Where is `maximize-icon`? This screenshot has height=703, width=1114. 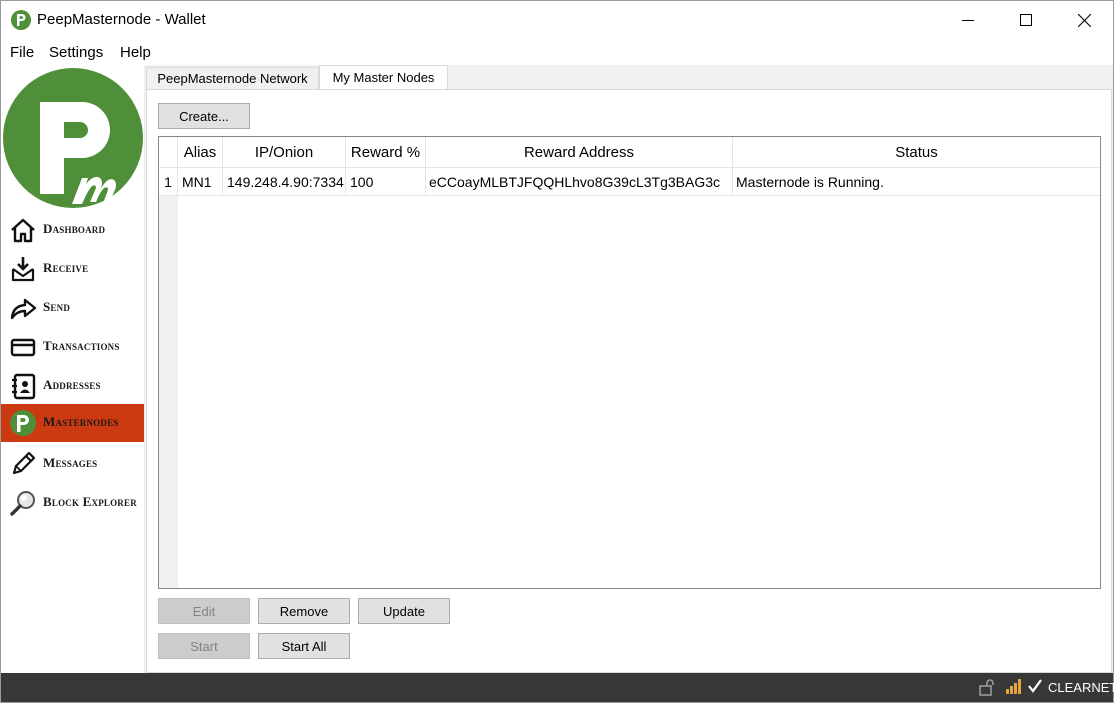
maximize-icon is located at coordinates (1026, 20).